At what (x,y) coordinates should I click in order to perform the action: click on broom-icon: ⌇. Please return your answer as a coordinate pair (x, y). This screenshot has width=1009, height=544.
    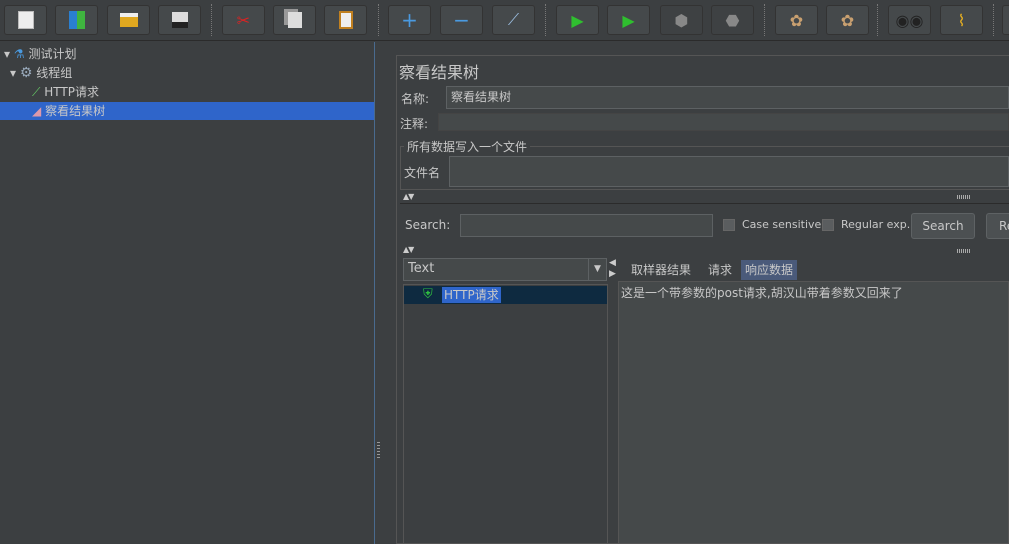
    Looking at the image, I should click on (961, 20).